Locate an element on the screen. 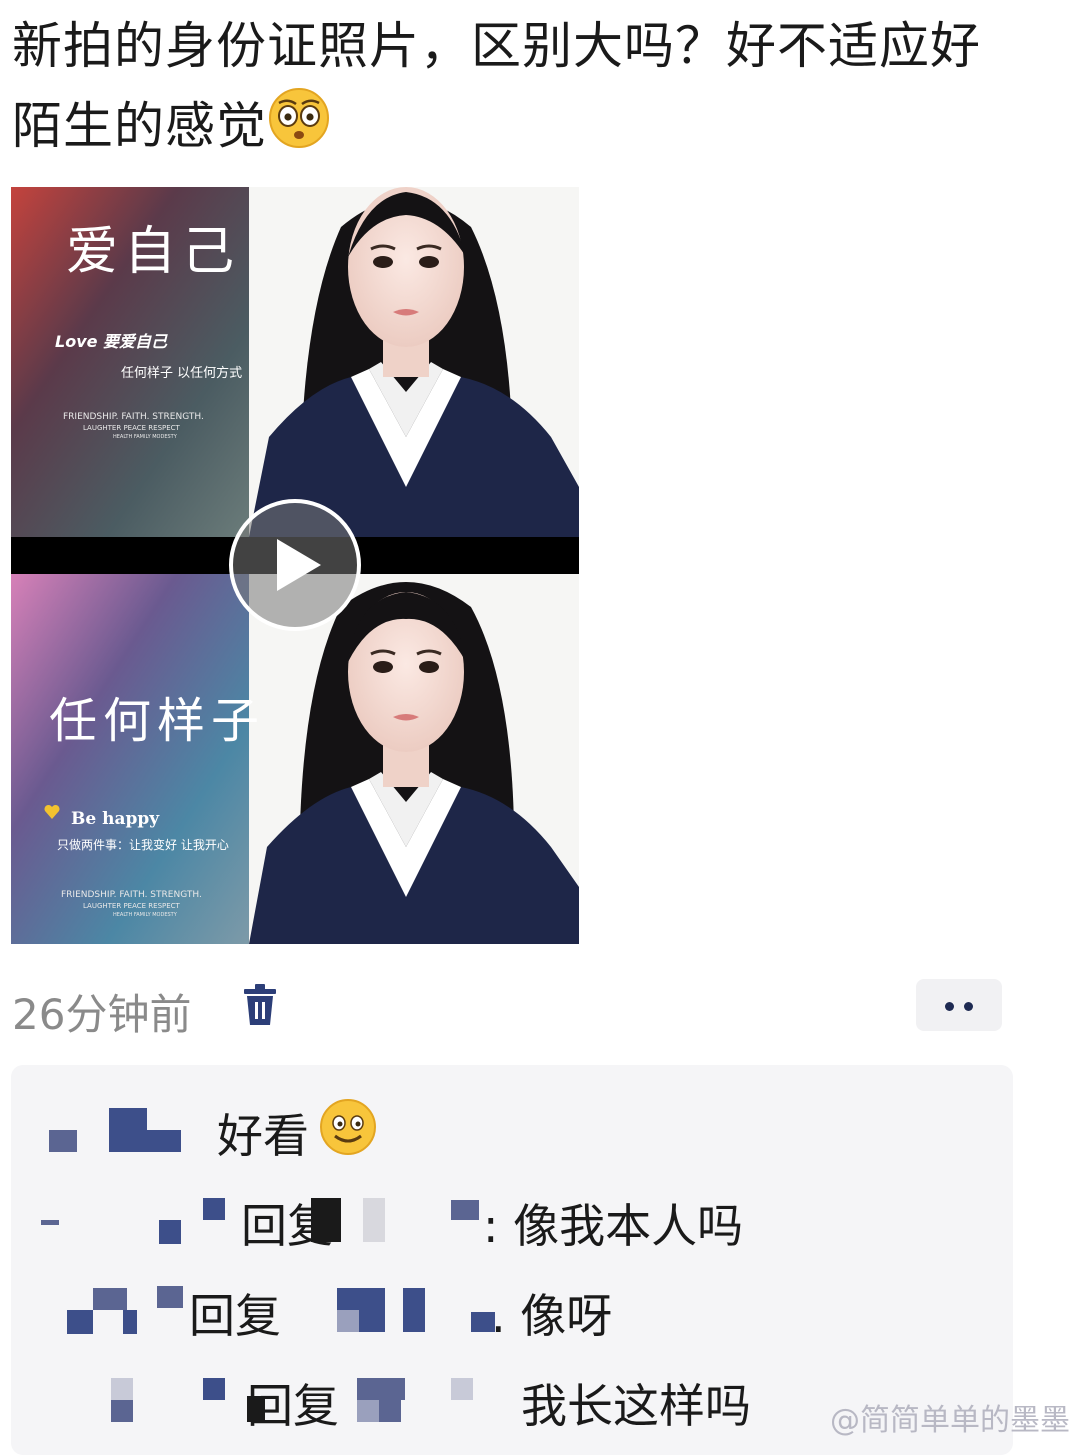 The height and width of the screenshot is (1455, 1080). bottom-eng1: FRIENDSHIP. FAITH. STRENGTH. is located at coordinates (131, 895).